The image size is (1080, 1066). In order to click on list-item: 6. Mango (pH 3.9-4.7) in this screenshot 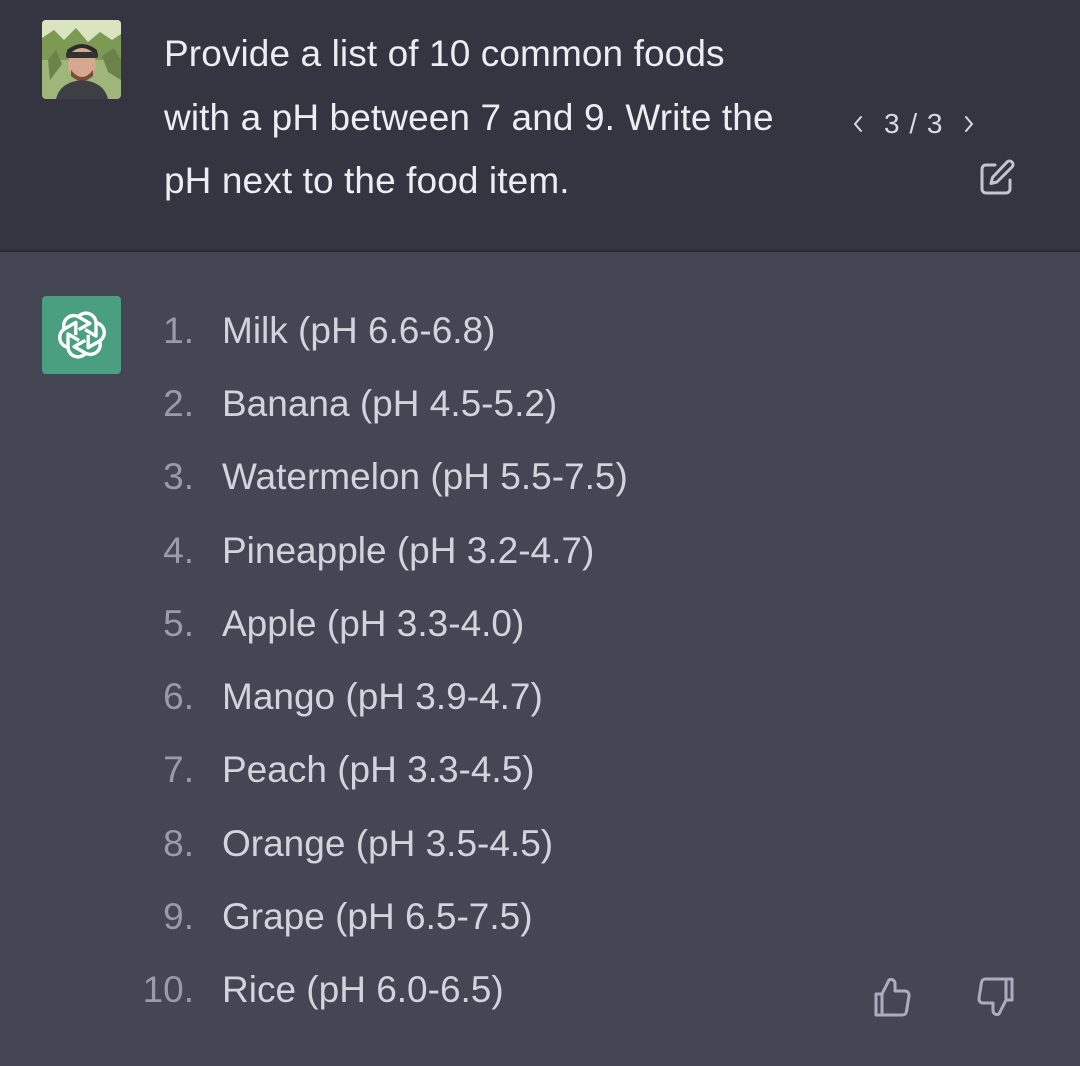, I will do `click(540, 696)`.